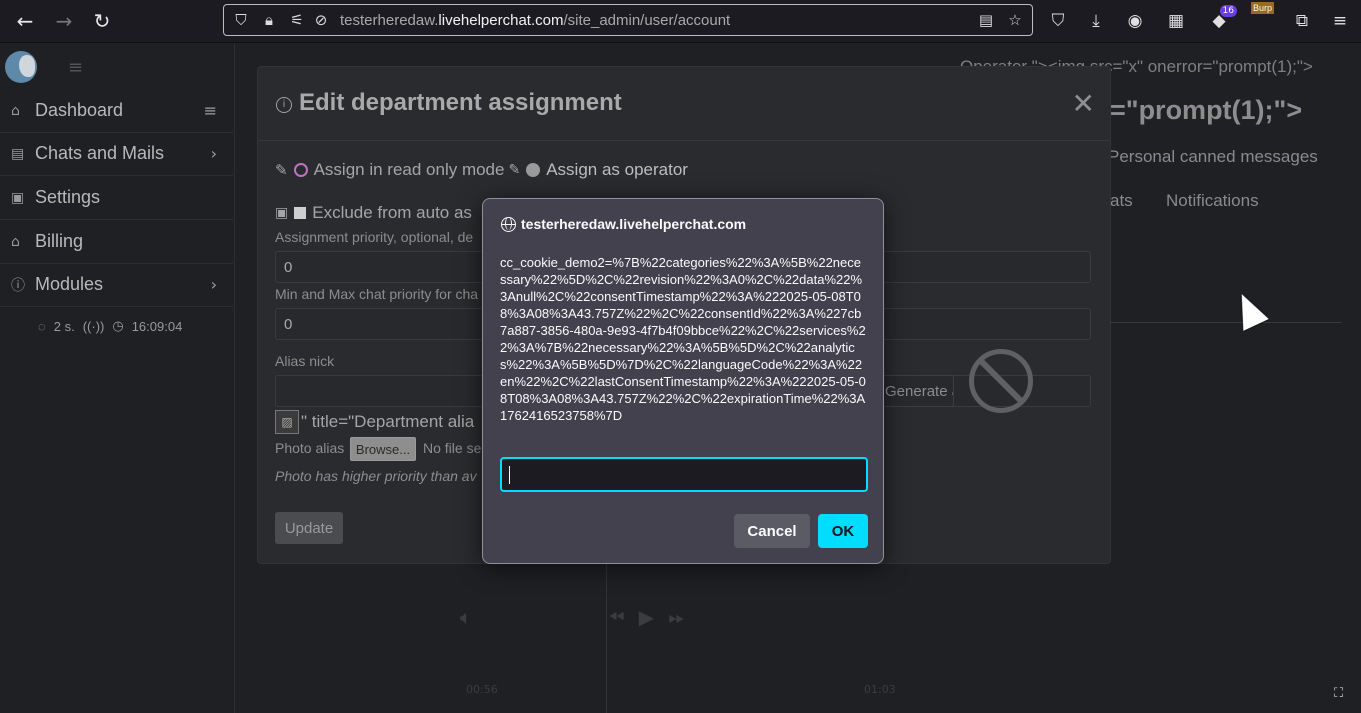  What do you see at coordinates (880, 689) in the screenshot?
I see `player-time-end: 01:03` at bounding box center [880, 689].